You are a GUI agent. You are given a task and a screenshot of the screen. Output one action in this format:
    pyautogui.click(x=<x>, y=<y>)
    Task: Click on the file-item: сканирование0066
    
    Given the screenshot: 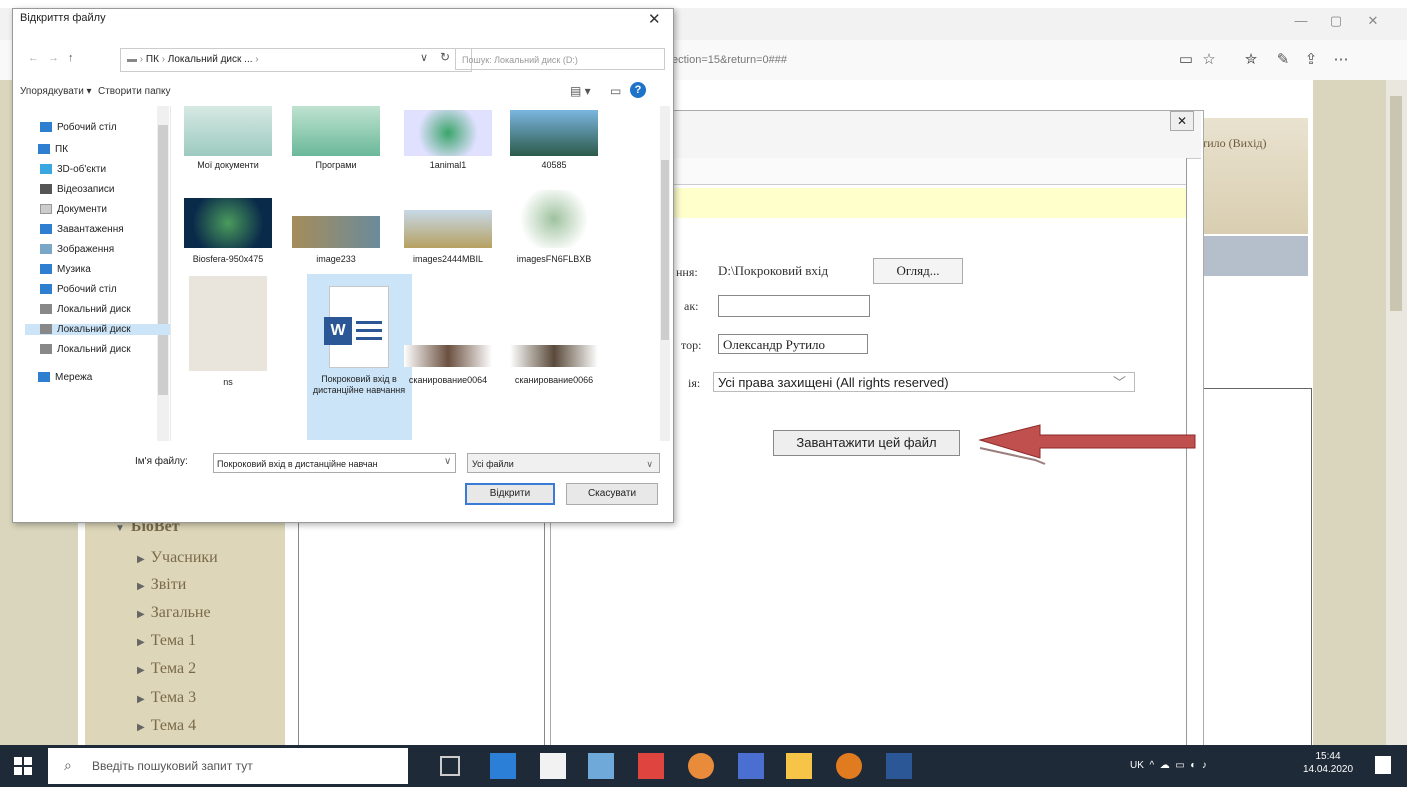 What is the action you would take?
    pyautogui.click(x=554, y=365)
    